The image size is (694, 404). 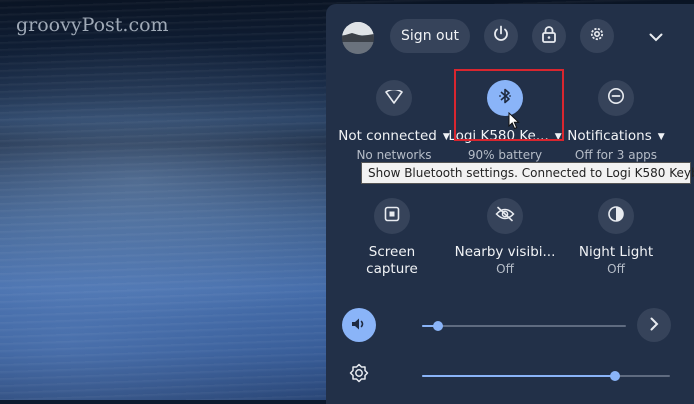 What do you see at coordinates (524, 326) in the screenshot?
I see `volume-slider` at bounding box center [524, 326].